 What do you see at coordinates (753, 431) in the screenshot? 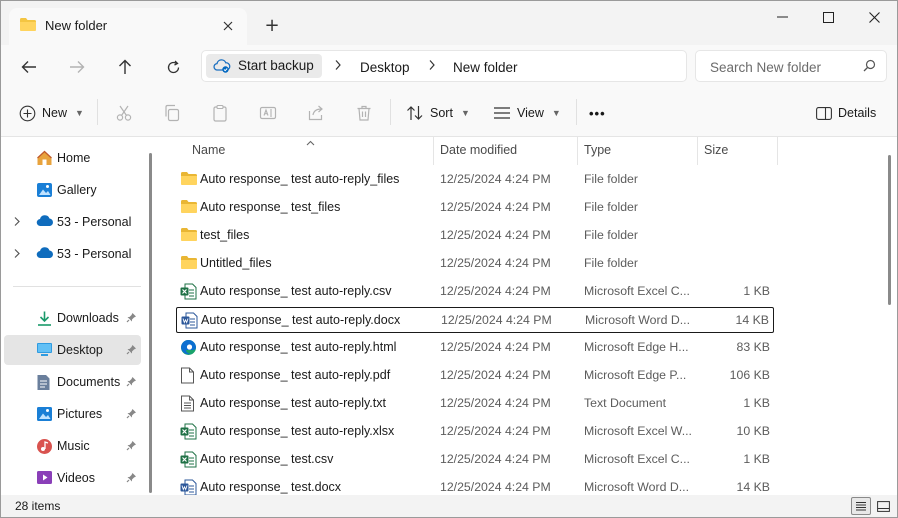
I see `file-size: 10 KB` at bounding box center [753, 431].